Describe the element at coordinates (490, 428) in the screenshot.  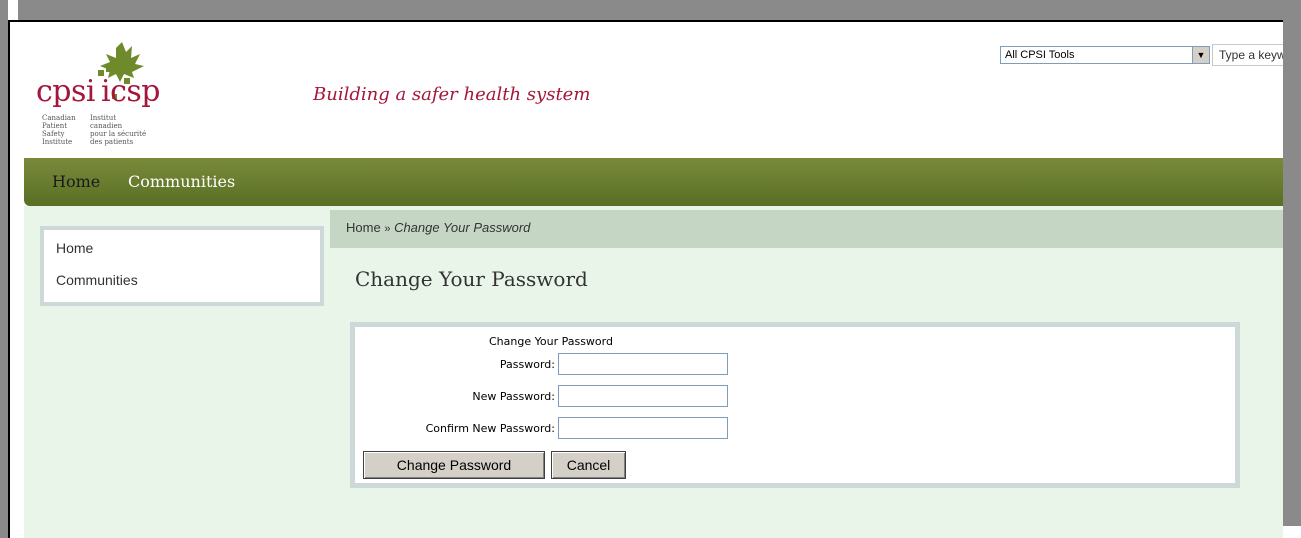
I see `confirm-password-label: Confirm New Password:` at that location.